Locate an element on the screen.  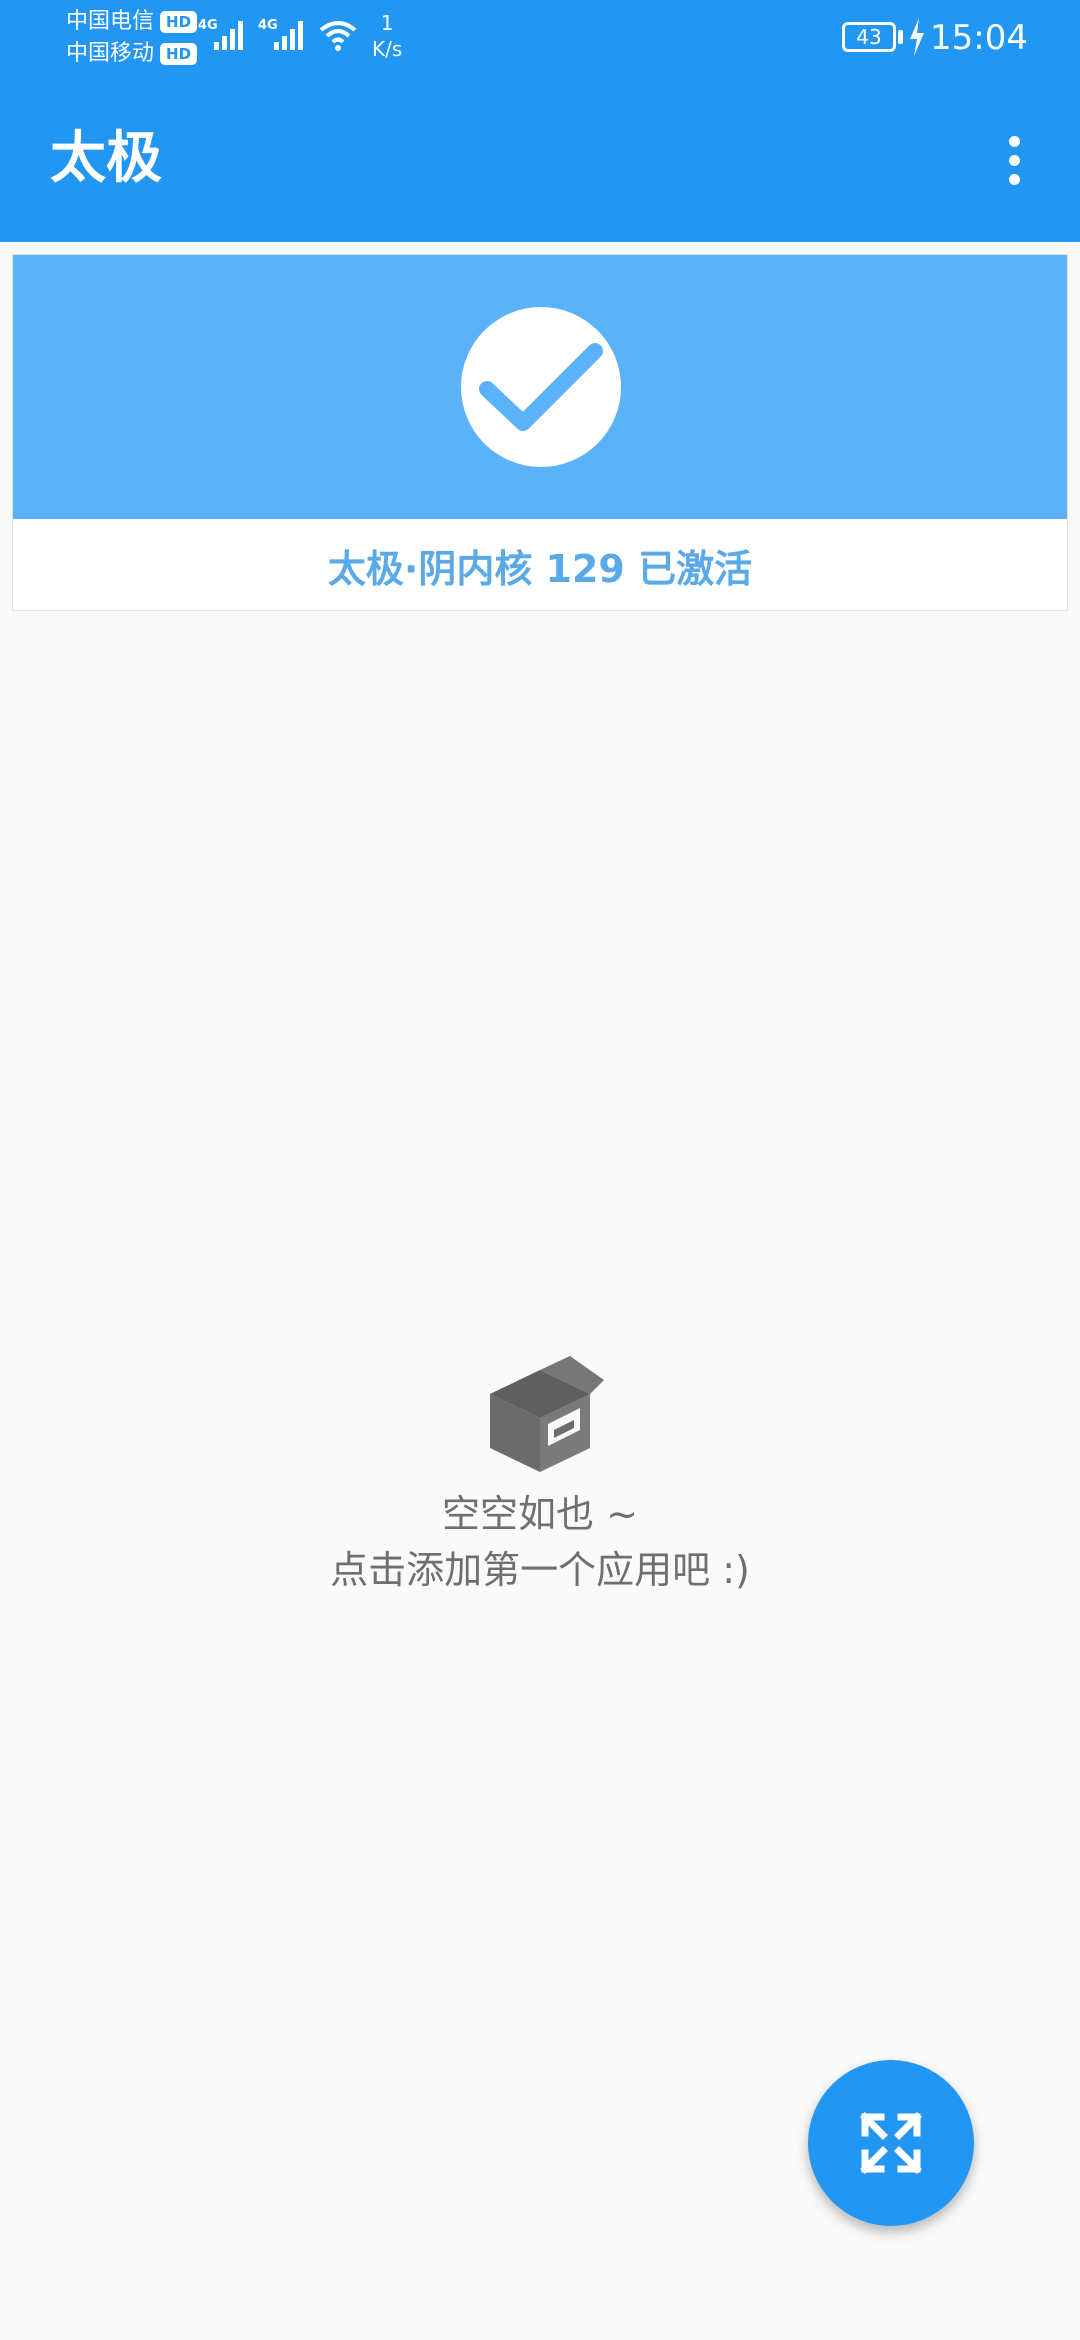
status-card-banner is located at coordinates (540, 387).